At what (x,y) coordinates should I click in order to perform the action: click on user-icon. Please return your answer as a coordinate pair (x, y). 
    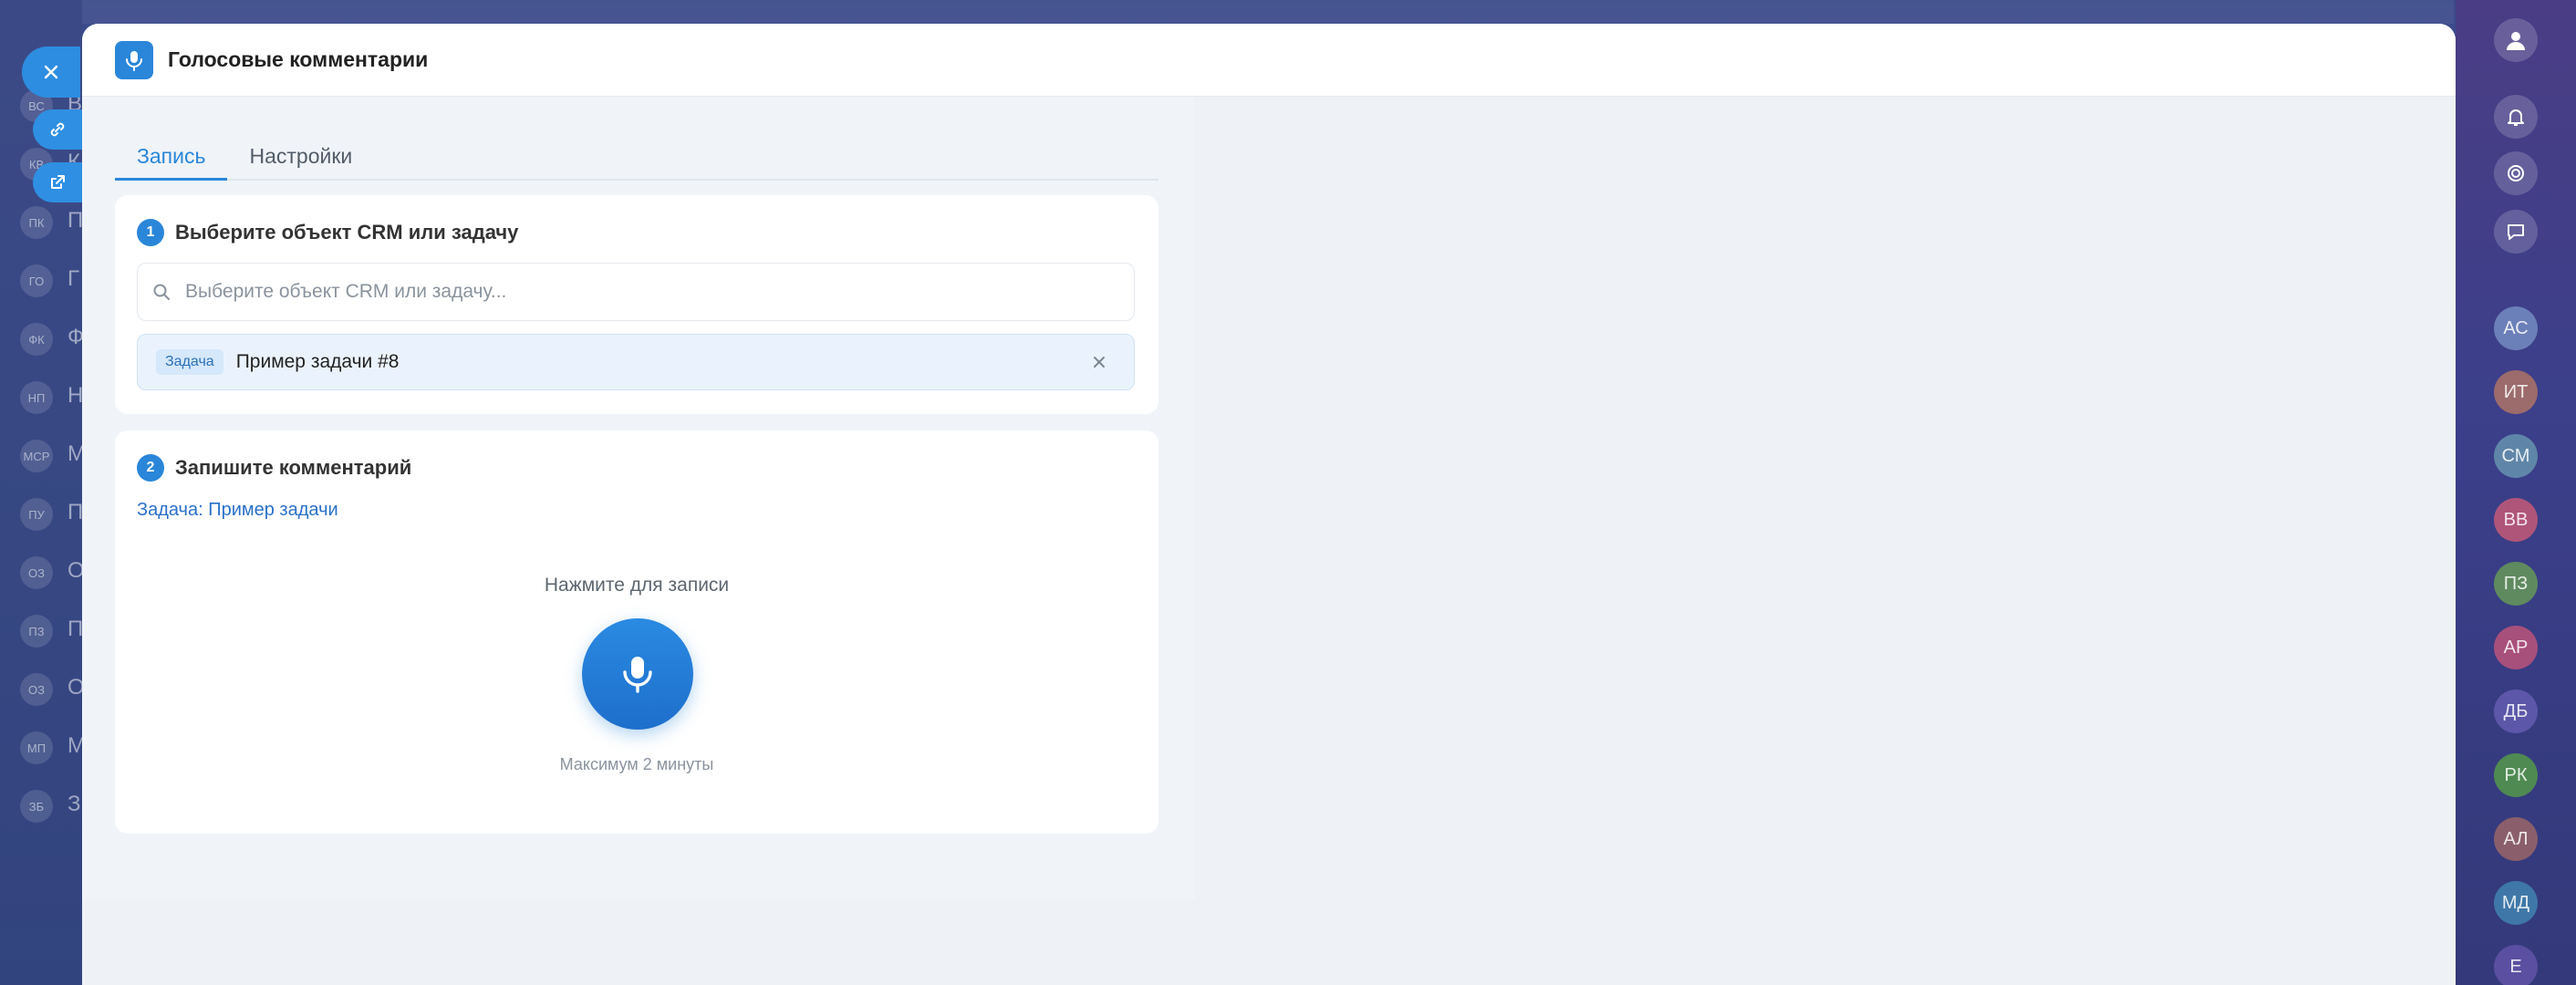
    Looking at the image, I should click on (2516, 41).